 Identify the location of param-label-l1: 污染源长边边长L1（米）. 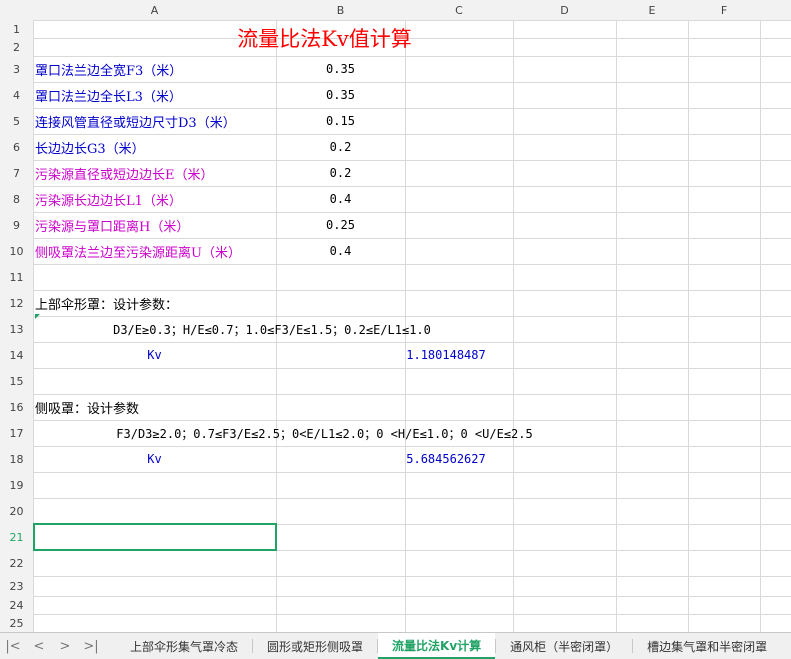
(108, 199).